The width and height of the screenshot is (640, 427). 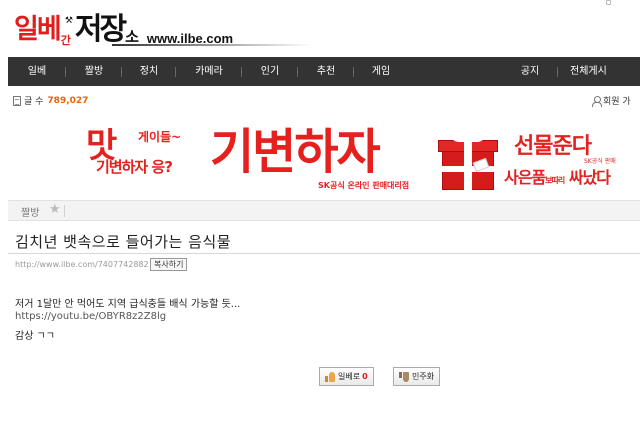 What do you see at coordinates (68, 100) in the screenshot?
I see `stats-count: 789,027` at bounding box center [68, 100].